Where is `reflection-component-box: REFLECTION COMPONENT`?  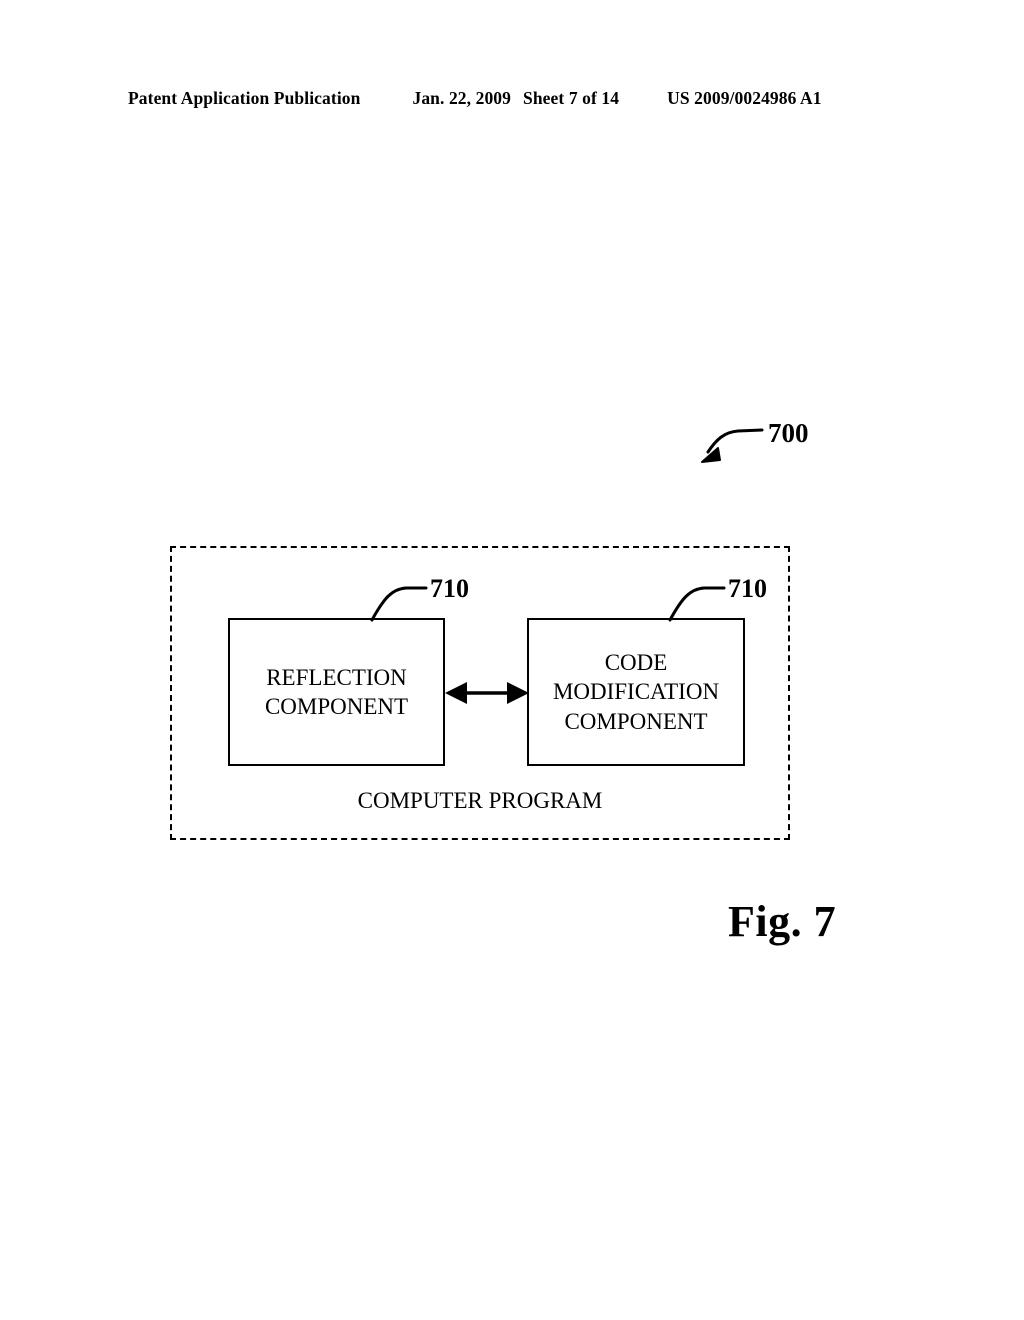
reflection-component-box: REFLECTION COMPONENT is located at coordinates (336, 692).